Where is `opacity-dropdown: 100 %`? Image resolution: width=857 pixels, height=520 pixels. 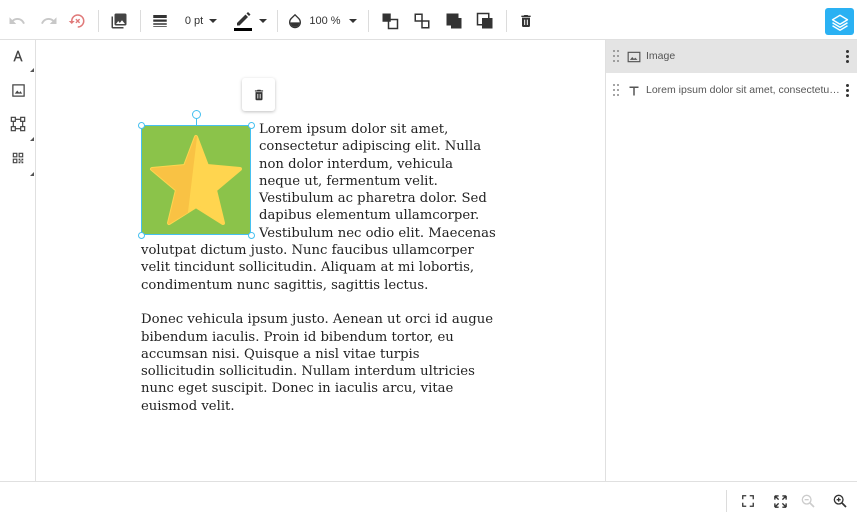
opacity-dropdown: 100 % is located at coordinates (322, 21).